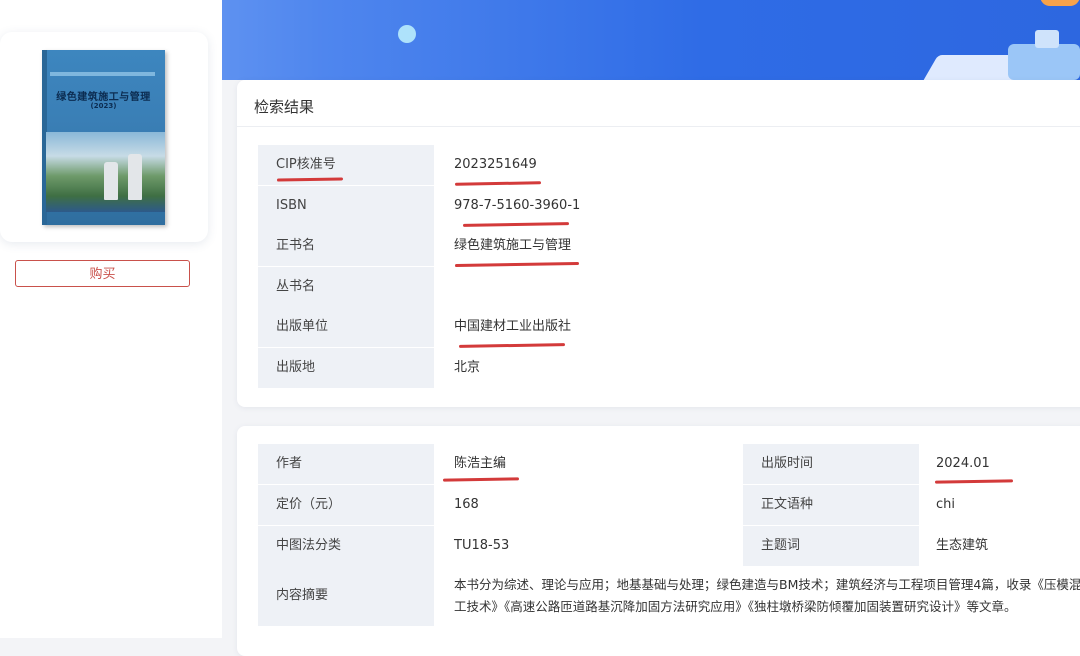  I want to click on field-label: 丛书名, so click(346, 287).